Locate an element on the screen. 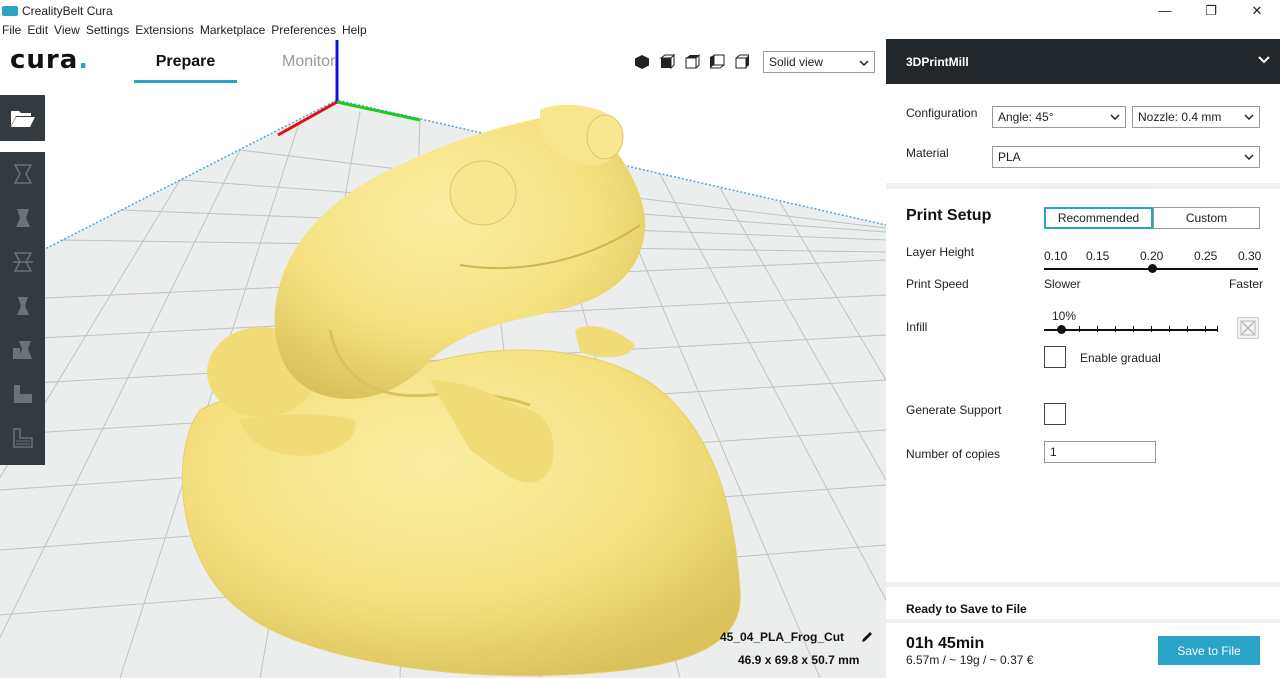  infill-pattern-icon is located at coordinates (1248, 328).